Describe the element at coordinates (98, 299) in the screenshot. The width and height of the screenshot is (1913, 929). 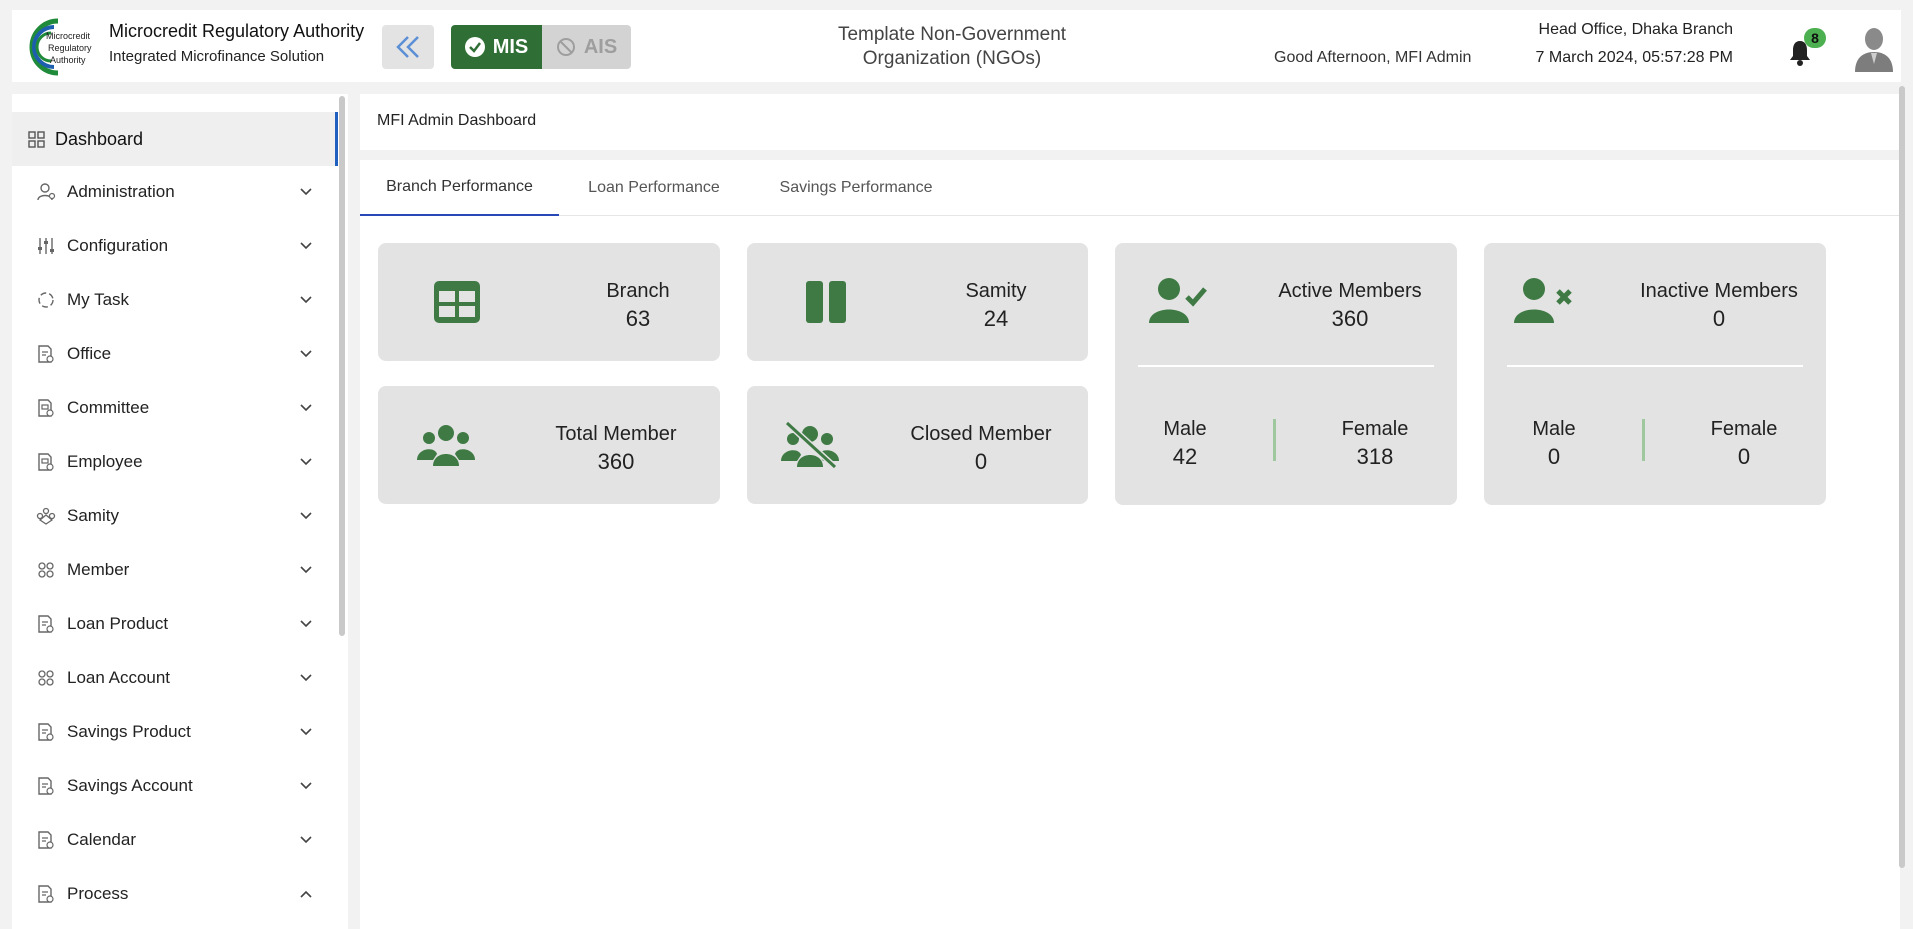
I see `sidebar-item-label: My Task` at that location.